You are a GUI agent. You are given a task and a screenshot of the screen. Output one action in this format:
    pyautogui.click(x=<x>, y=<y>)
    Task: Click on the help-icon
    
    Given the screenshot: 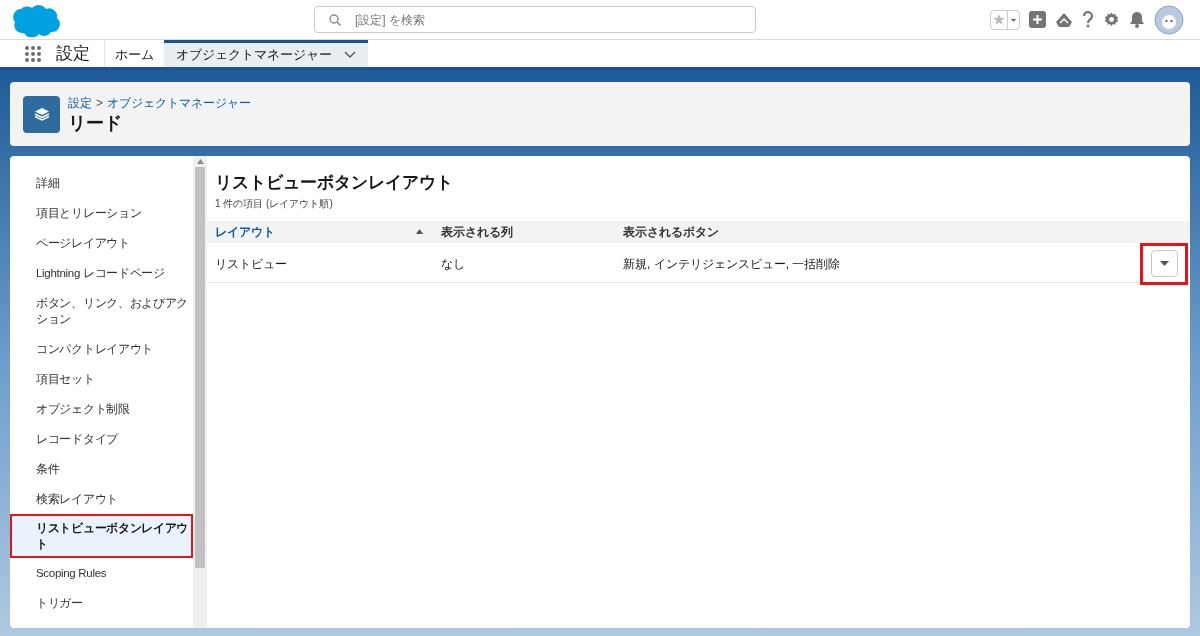 What is the action you would take?
    pyautogui.click(x=1088, y=19)
    